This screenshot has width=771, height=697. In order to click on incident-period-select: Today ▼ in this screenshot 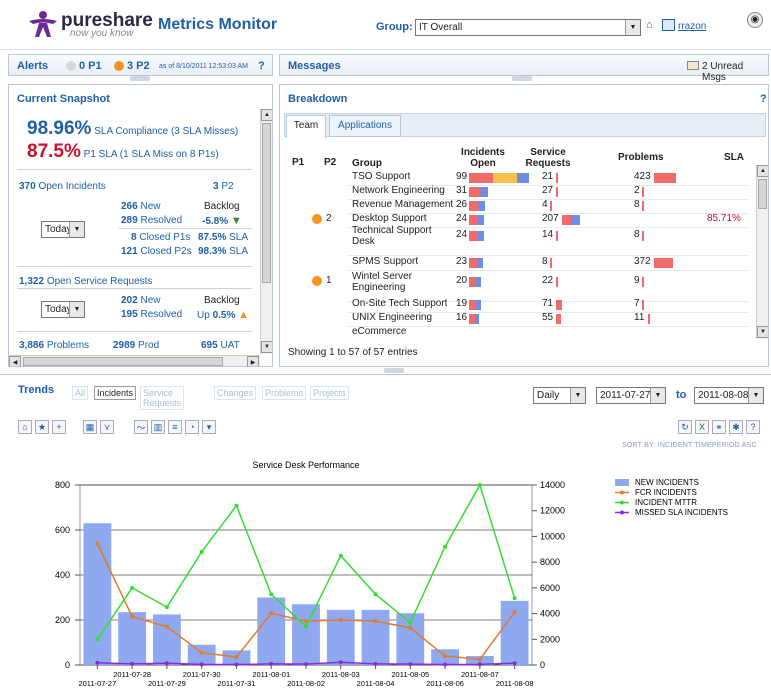, I will do `click(63, 229)`.